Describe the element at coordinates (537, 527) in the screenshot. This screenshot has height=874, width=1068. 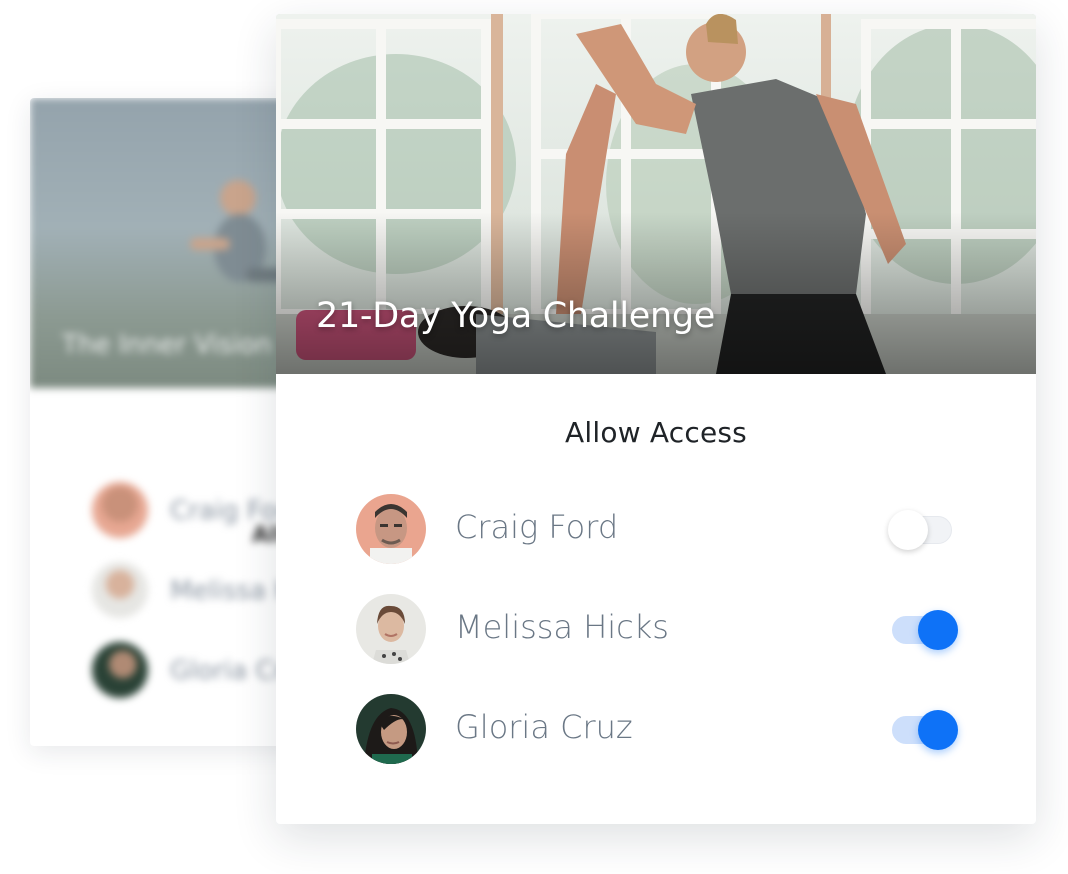
I see `user-name: Craig Ford` at that location.